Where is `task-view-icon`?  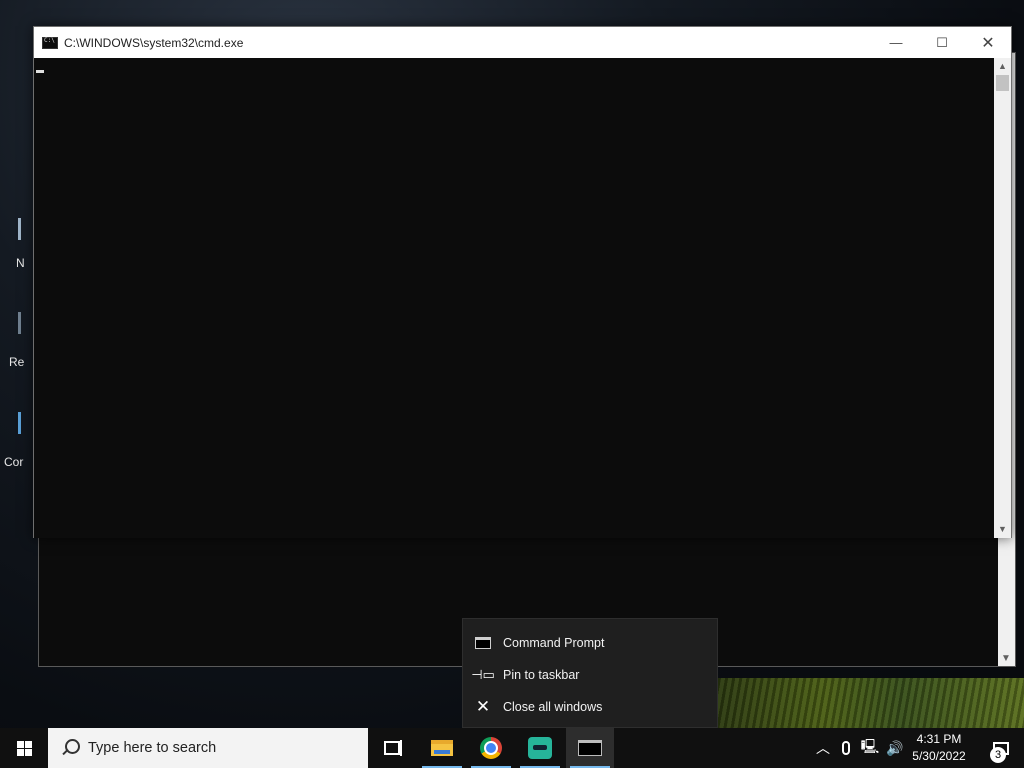
task-view-icon is located at coordinates (393, 748).